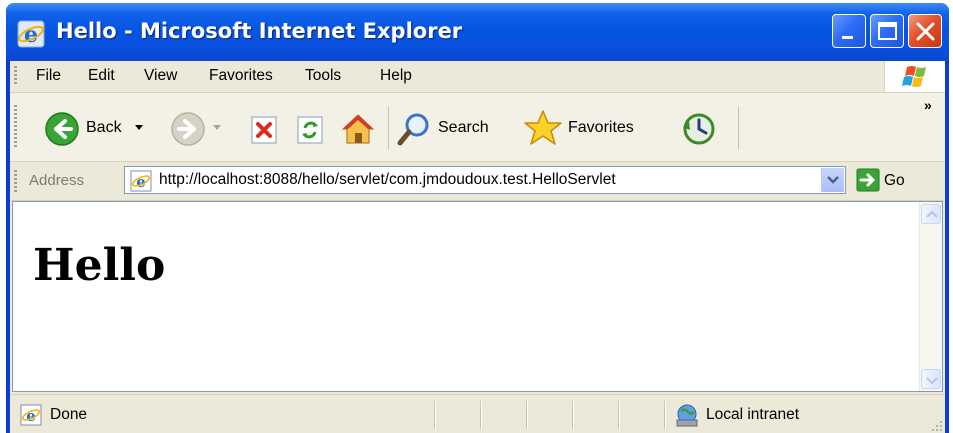 The width and height of the screenshot is (953, 433). Describe the element at coordinates (687, 415) in the screenshot. I see `local-intranet-icon` at that location.